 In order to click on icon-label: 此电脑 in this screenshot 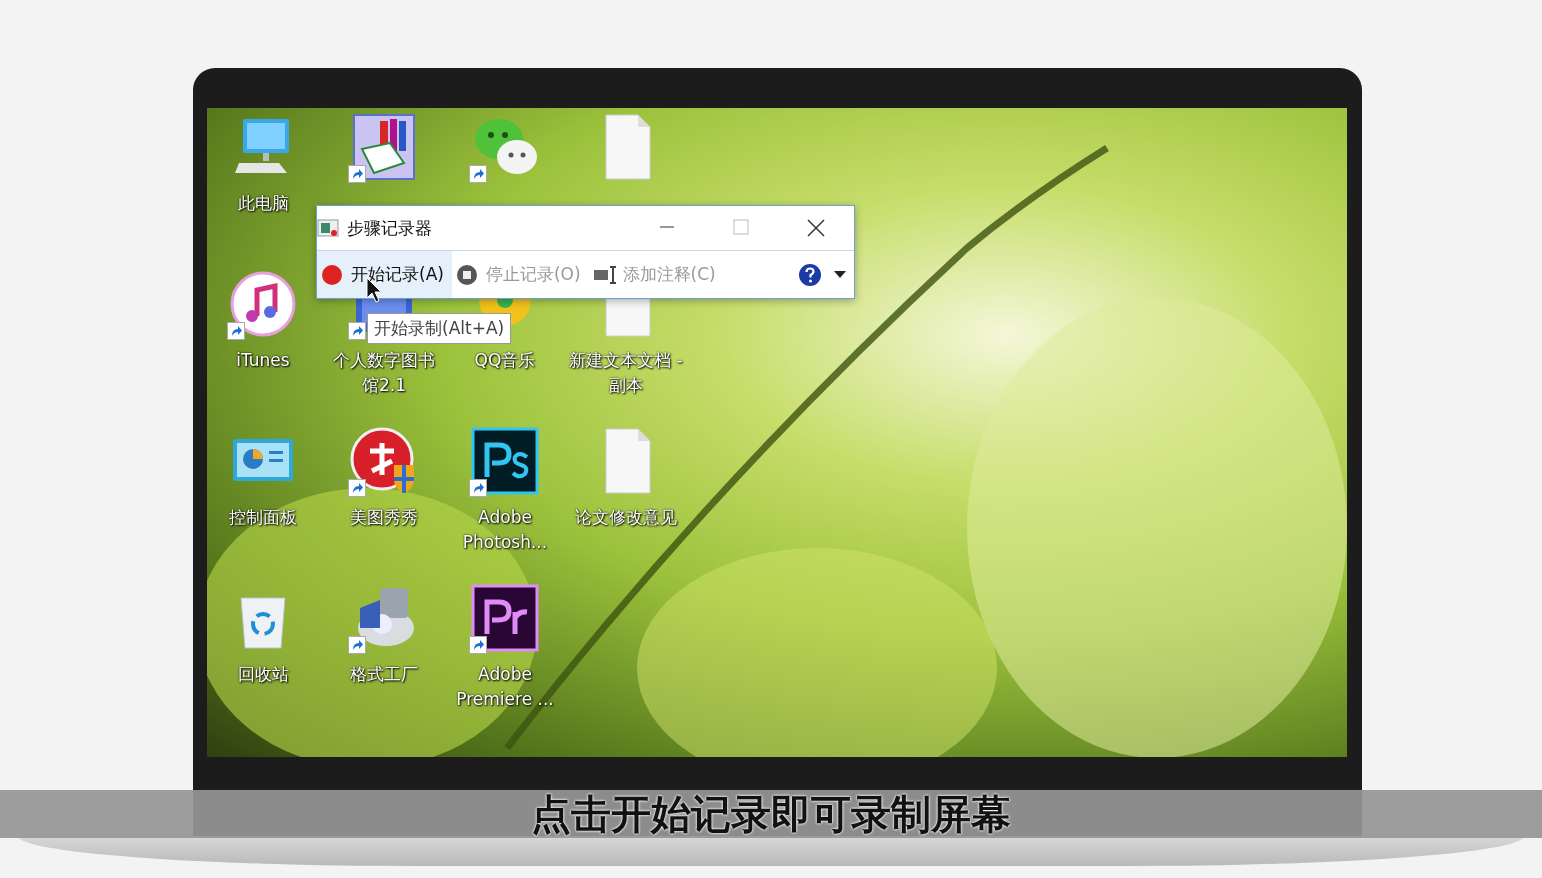, I will do `click(264, 203)`.